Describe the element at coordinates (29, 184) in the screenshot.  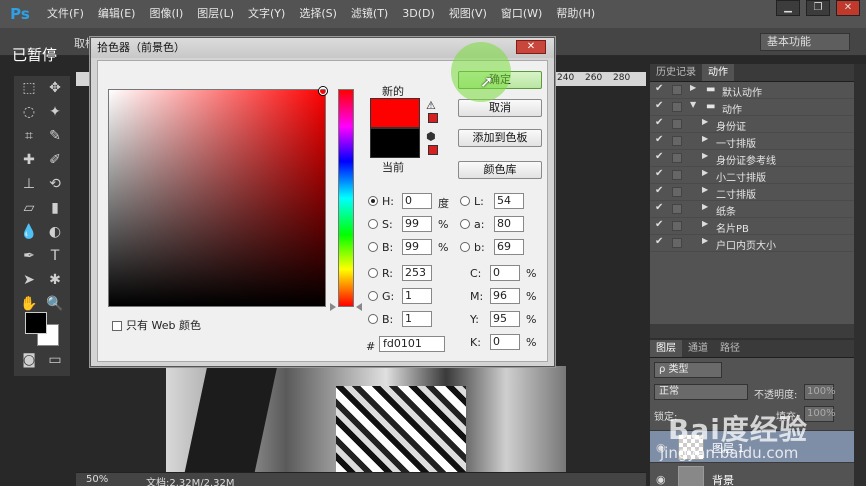
I see `stamp-tool-icon: ⊥` at that location.